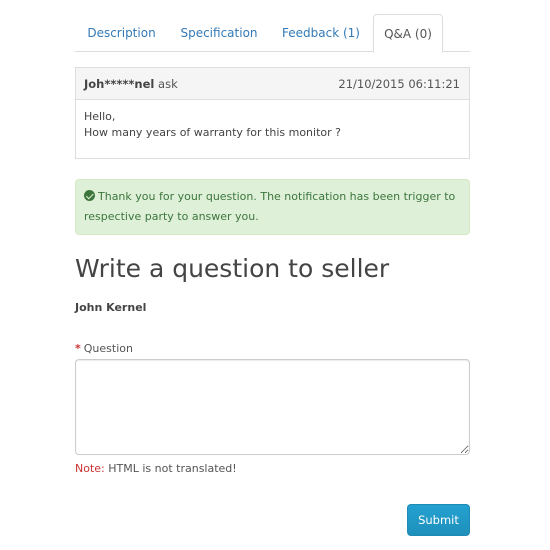 Image resolution: width=550 pixels, height=550 pixels. I want to click on qa-date: 21/10/2015 06:11:21, so click(399, 84).